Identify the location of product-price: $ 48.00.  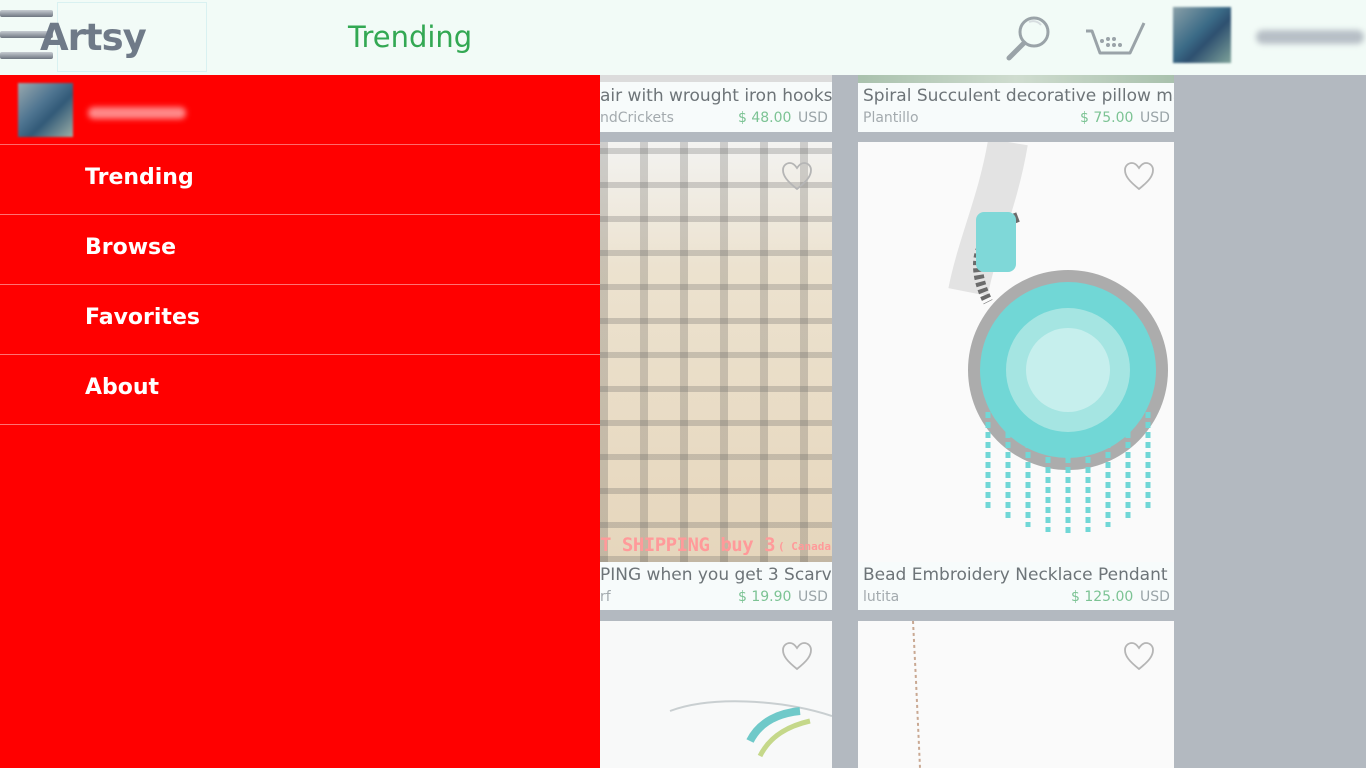
(765, 118).